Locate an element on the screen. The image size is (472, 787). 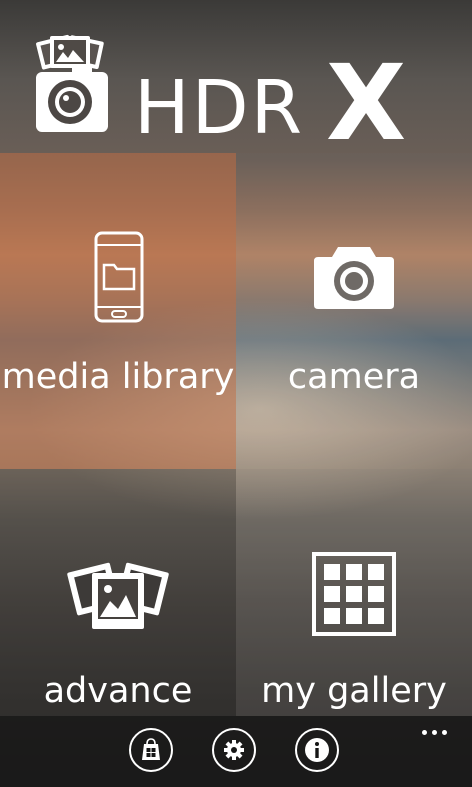
camera-with-photos-icon is located at coordinates (72, 83).